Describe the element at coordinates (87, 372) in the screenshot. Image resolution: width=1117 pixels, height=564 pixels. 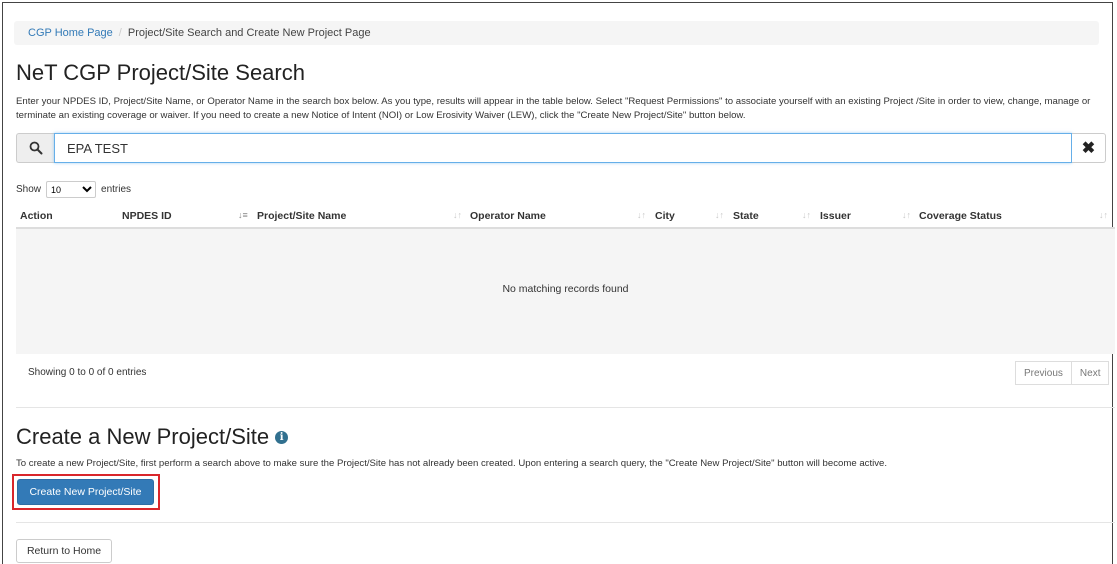
I see `table-info: Showing 0 to 0 of 0 entries` at that location.